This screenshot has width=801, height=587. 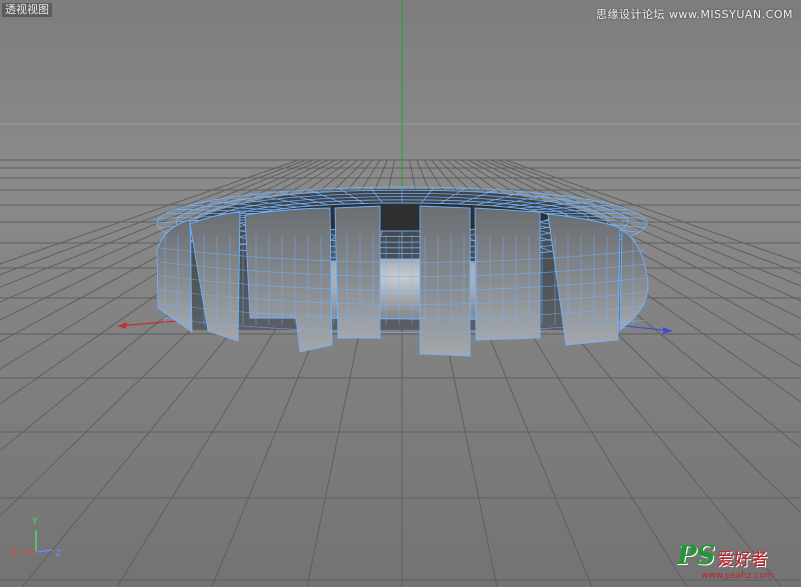 What do you see at coordinates (122, 325) in the screenshot?
I see `x-axis-arrow` at bounding box center [122, 325].